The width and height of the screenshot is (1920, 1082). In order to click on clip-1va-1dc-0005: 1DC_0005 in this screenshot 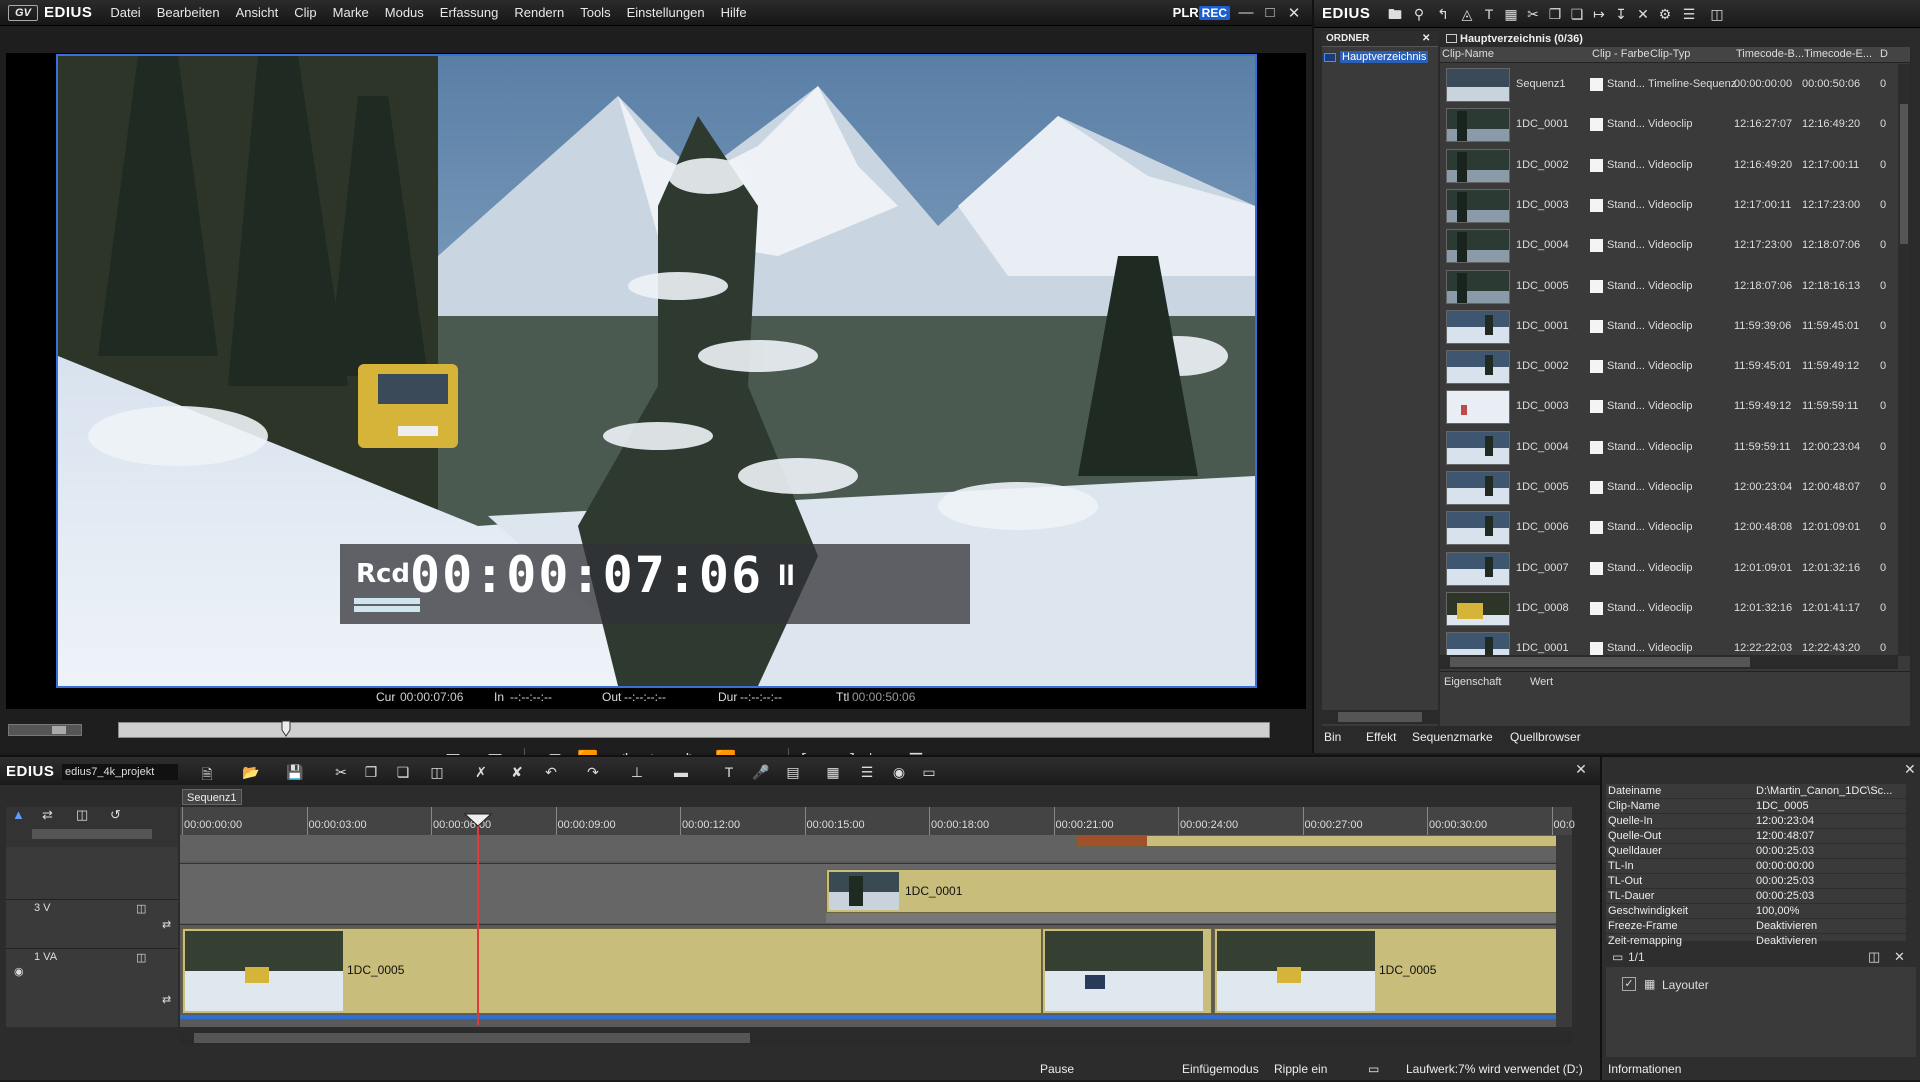, I will do `click(612, 971)`.